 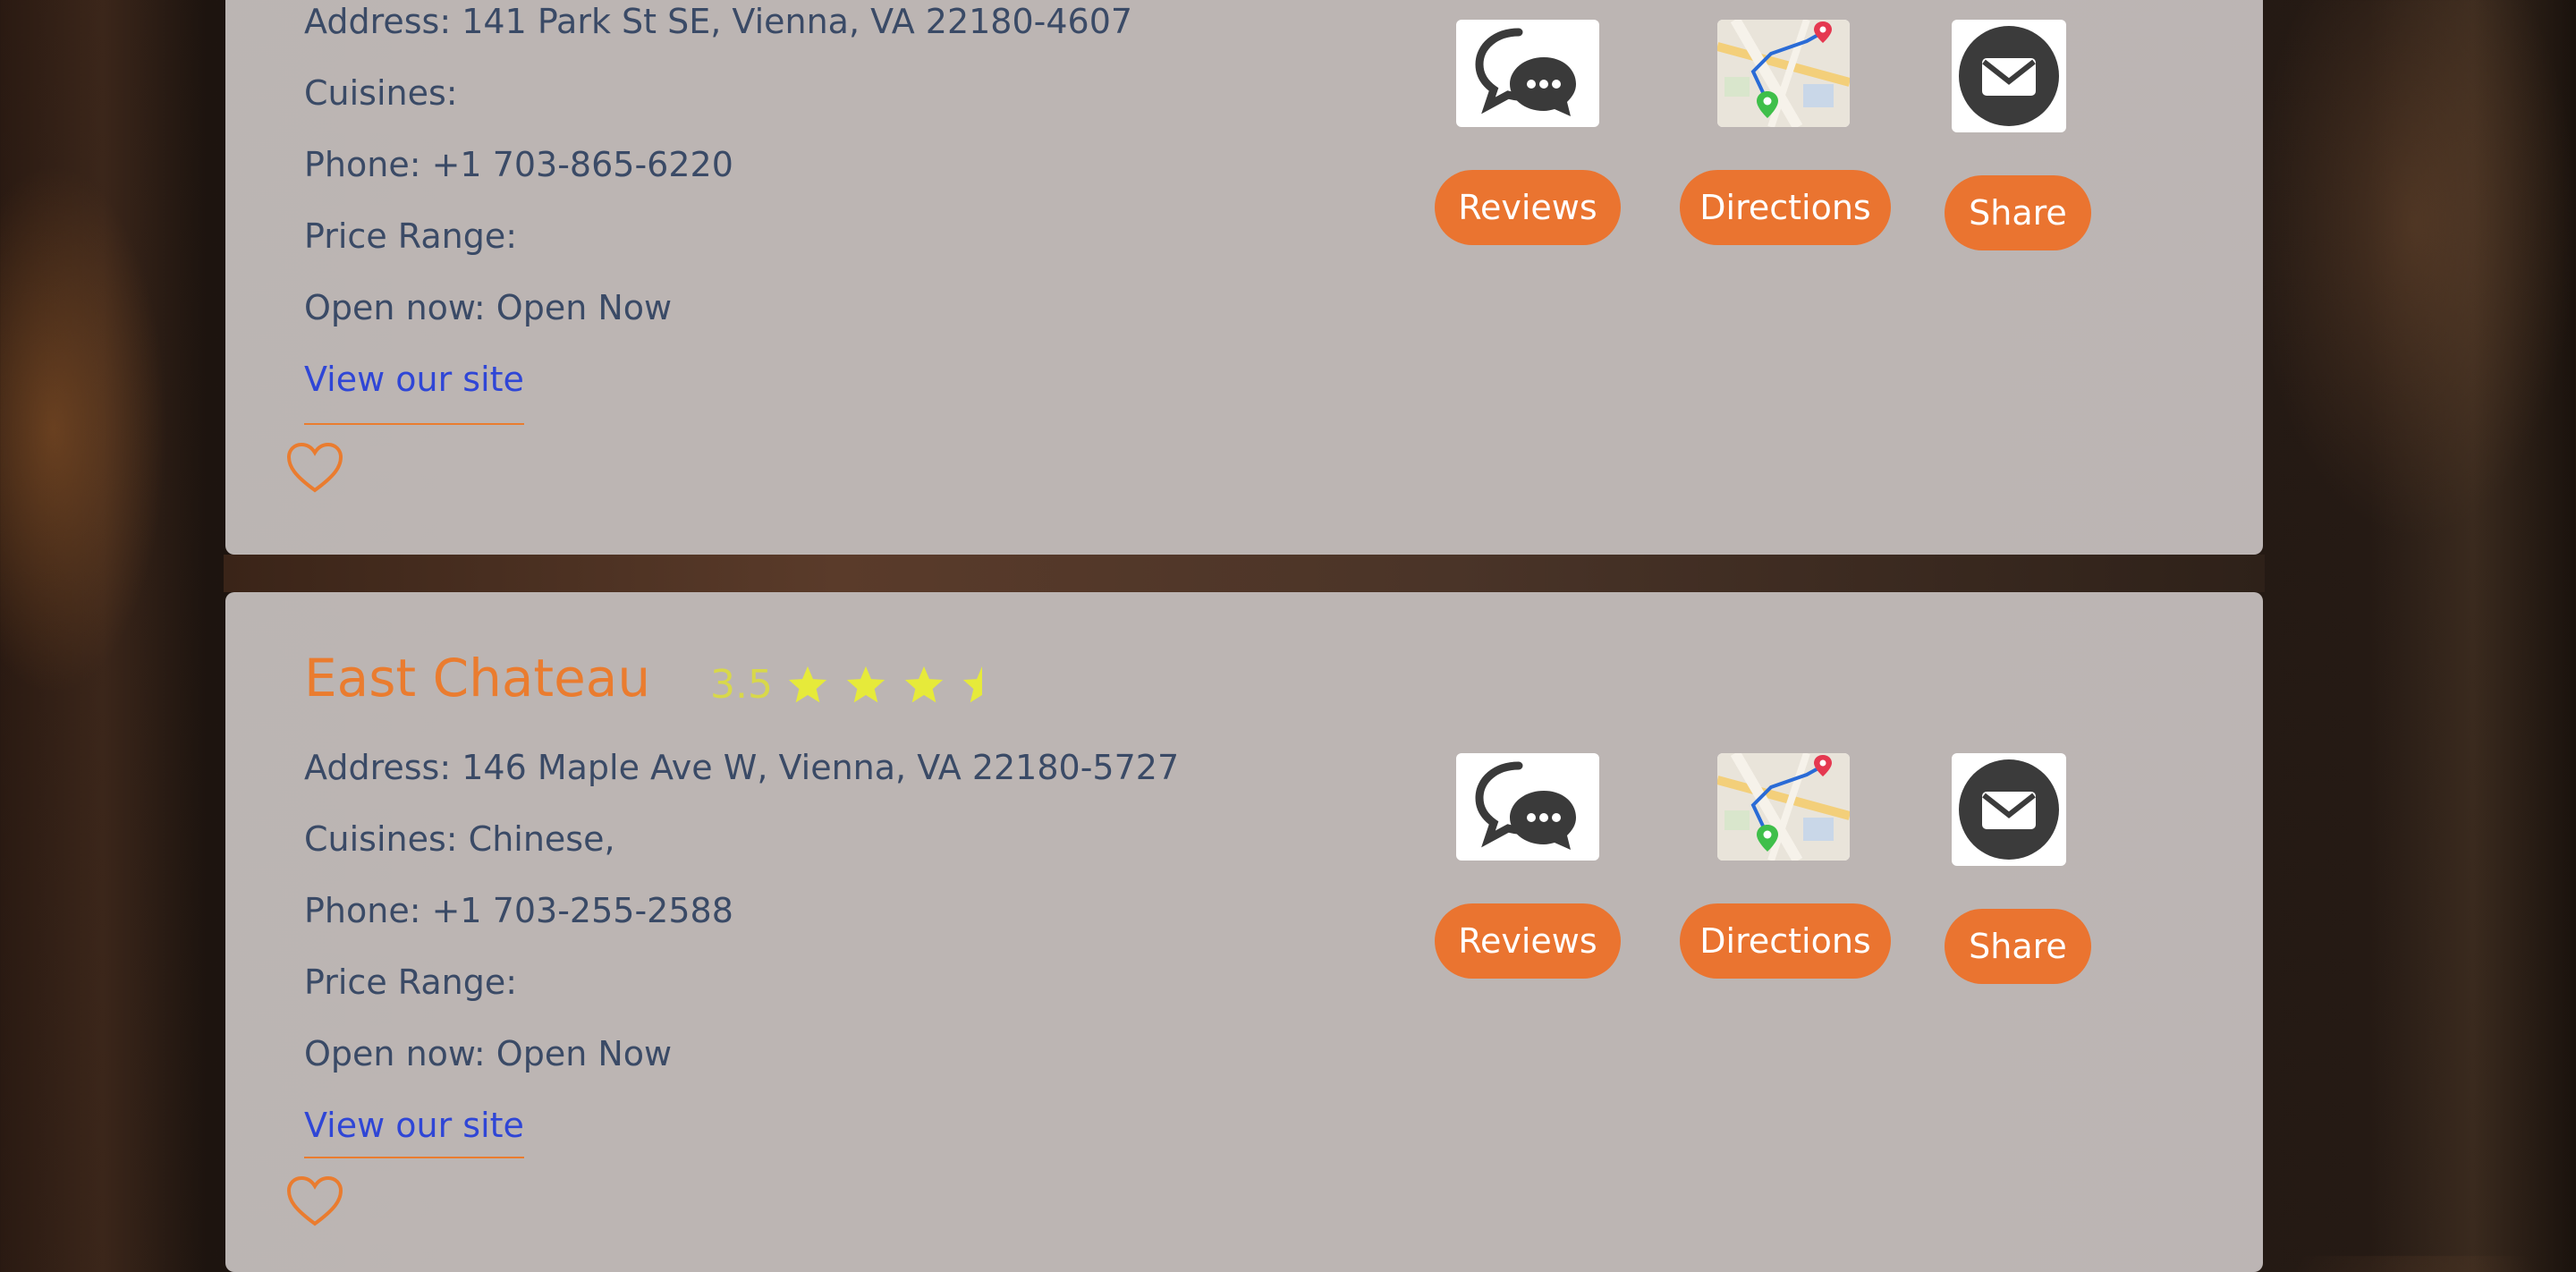 What do you see at coordinates (518, 164) in the screenshot?
I see `phone-text: Phone: +1 703-865-6220` at bounding box center [518, 164].